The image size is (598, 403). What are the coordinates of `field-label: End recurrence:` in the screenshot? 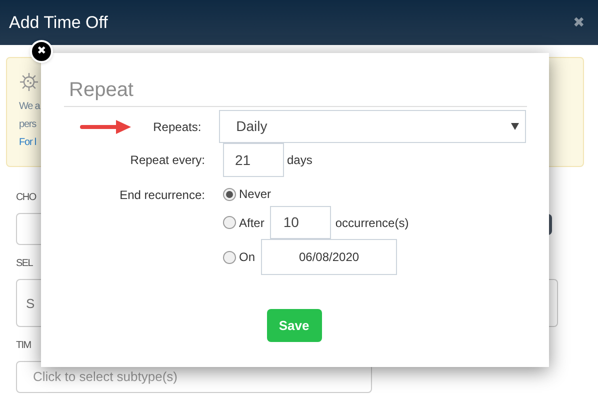 It's located at (161, 195).